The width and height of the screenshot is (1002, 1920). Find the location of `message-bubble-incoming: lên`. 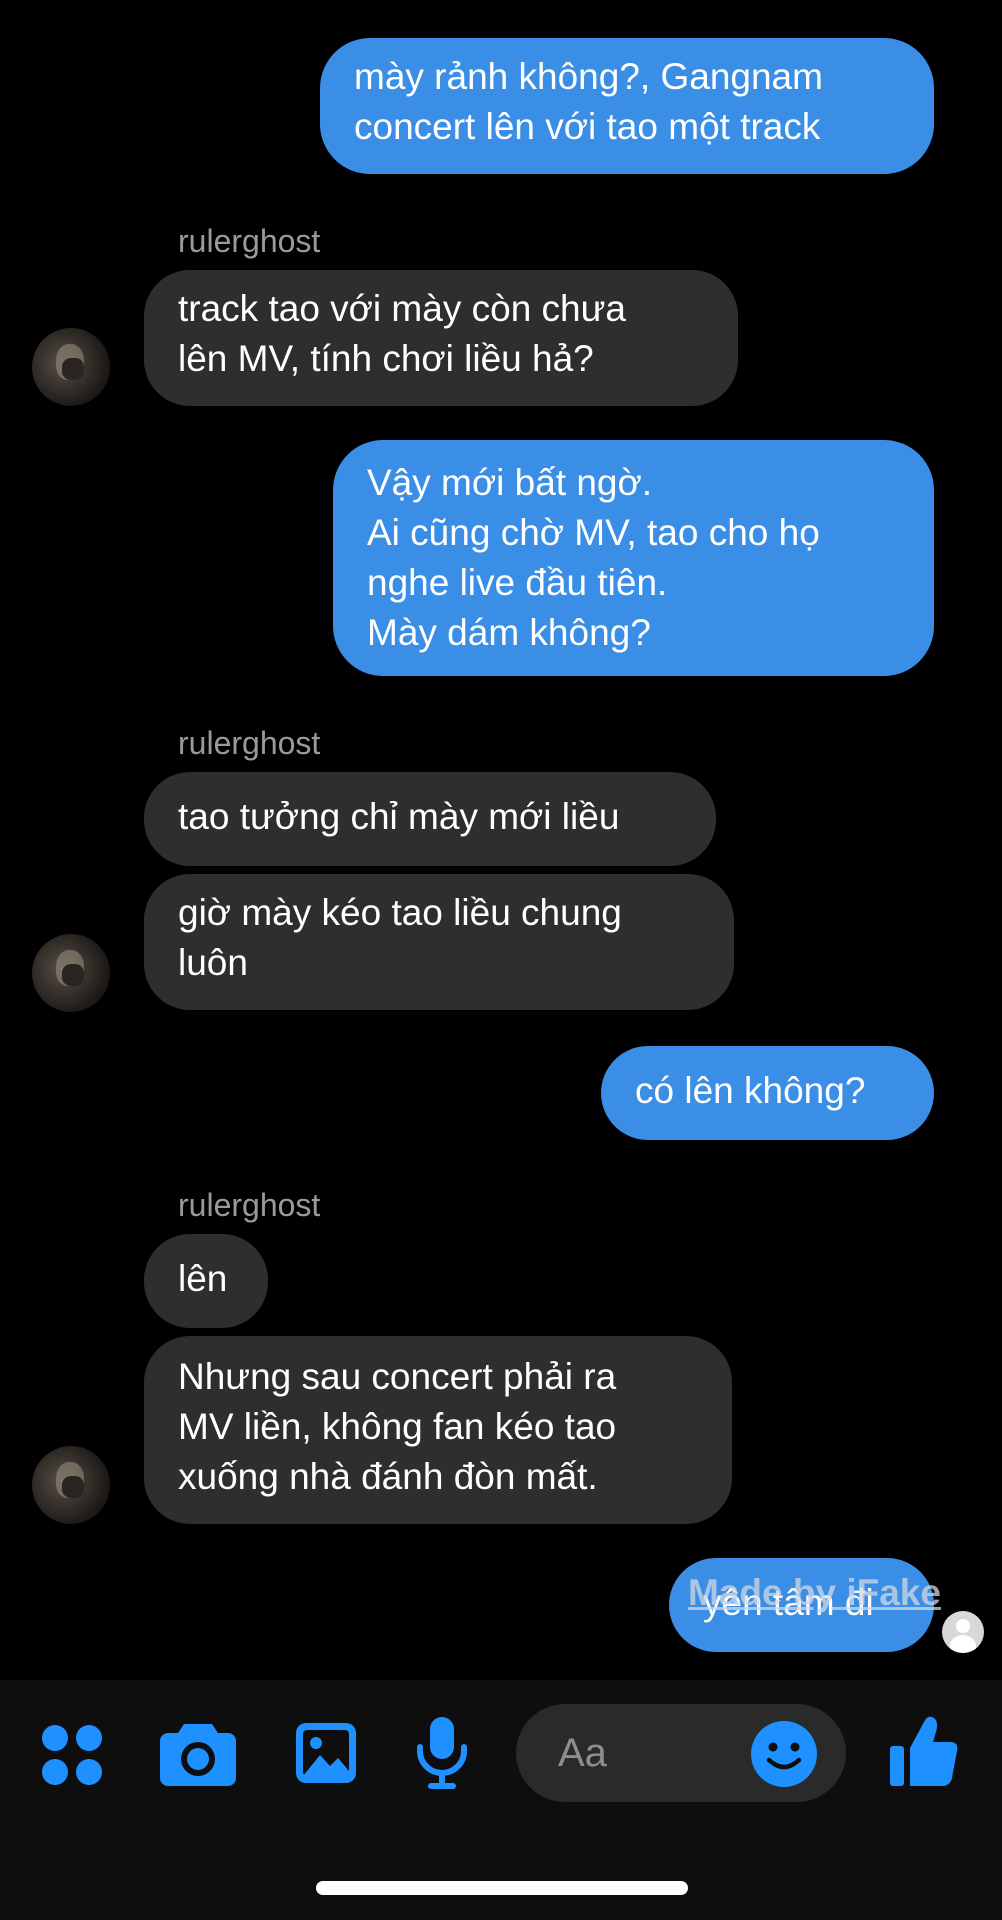

message-bubble-incoming: lên is located at coordinates (206, 1281).